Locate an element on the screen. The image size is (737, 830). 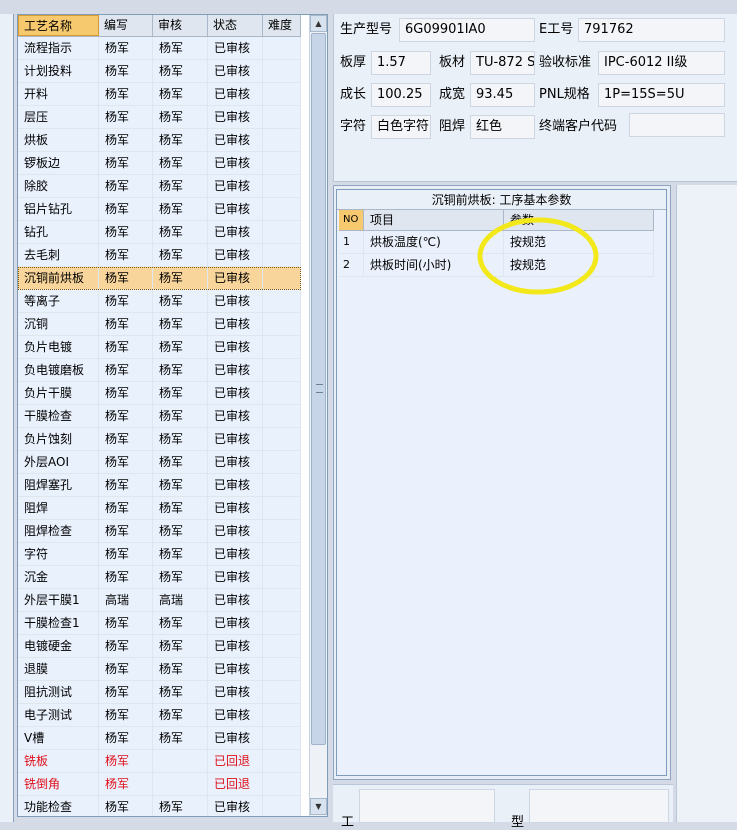
reviewer-cell is located at coordinates (180, 784).